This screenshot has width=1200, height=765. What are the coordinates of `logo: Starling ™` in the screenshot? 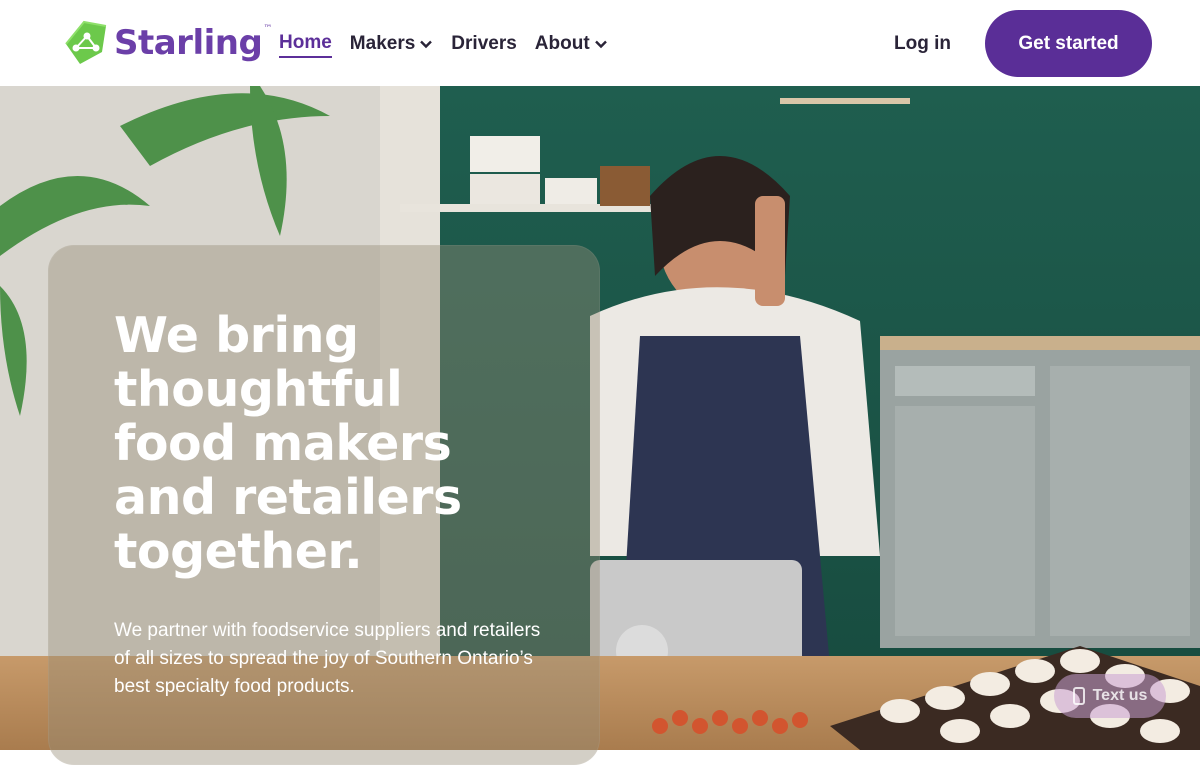 It's located at (166, 43).